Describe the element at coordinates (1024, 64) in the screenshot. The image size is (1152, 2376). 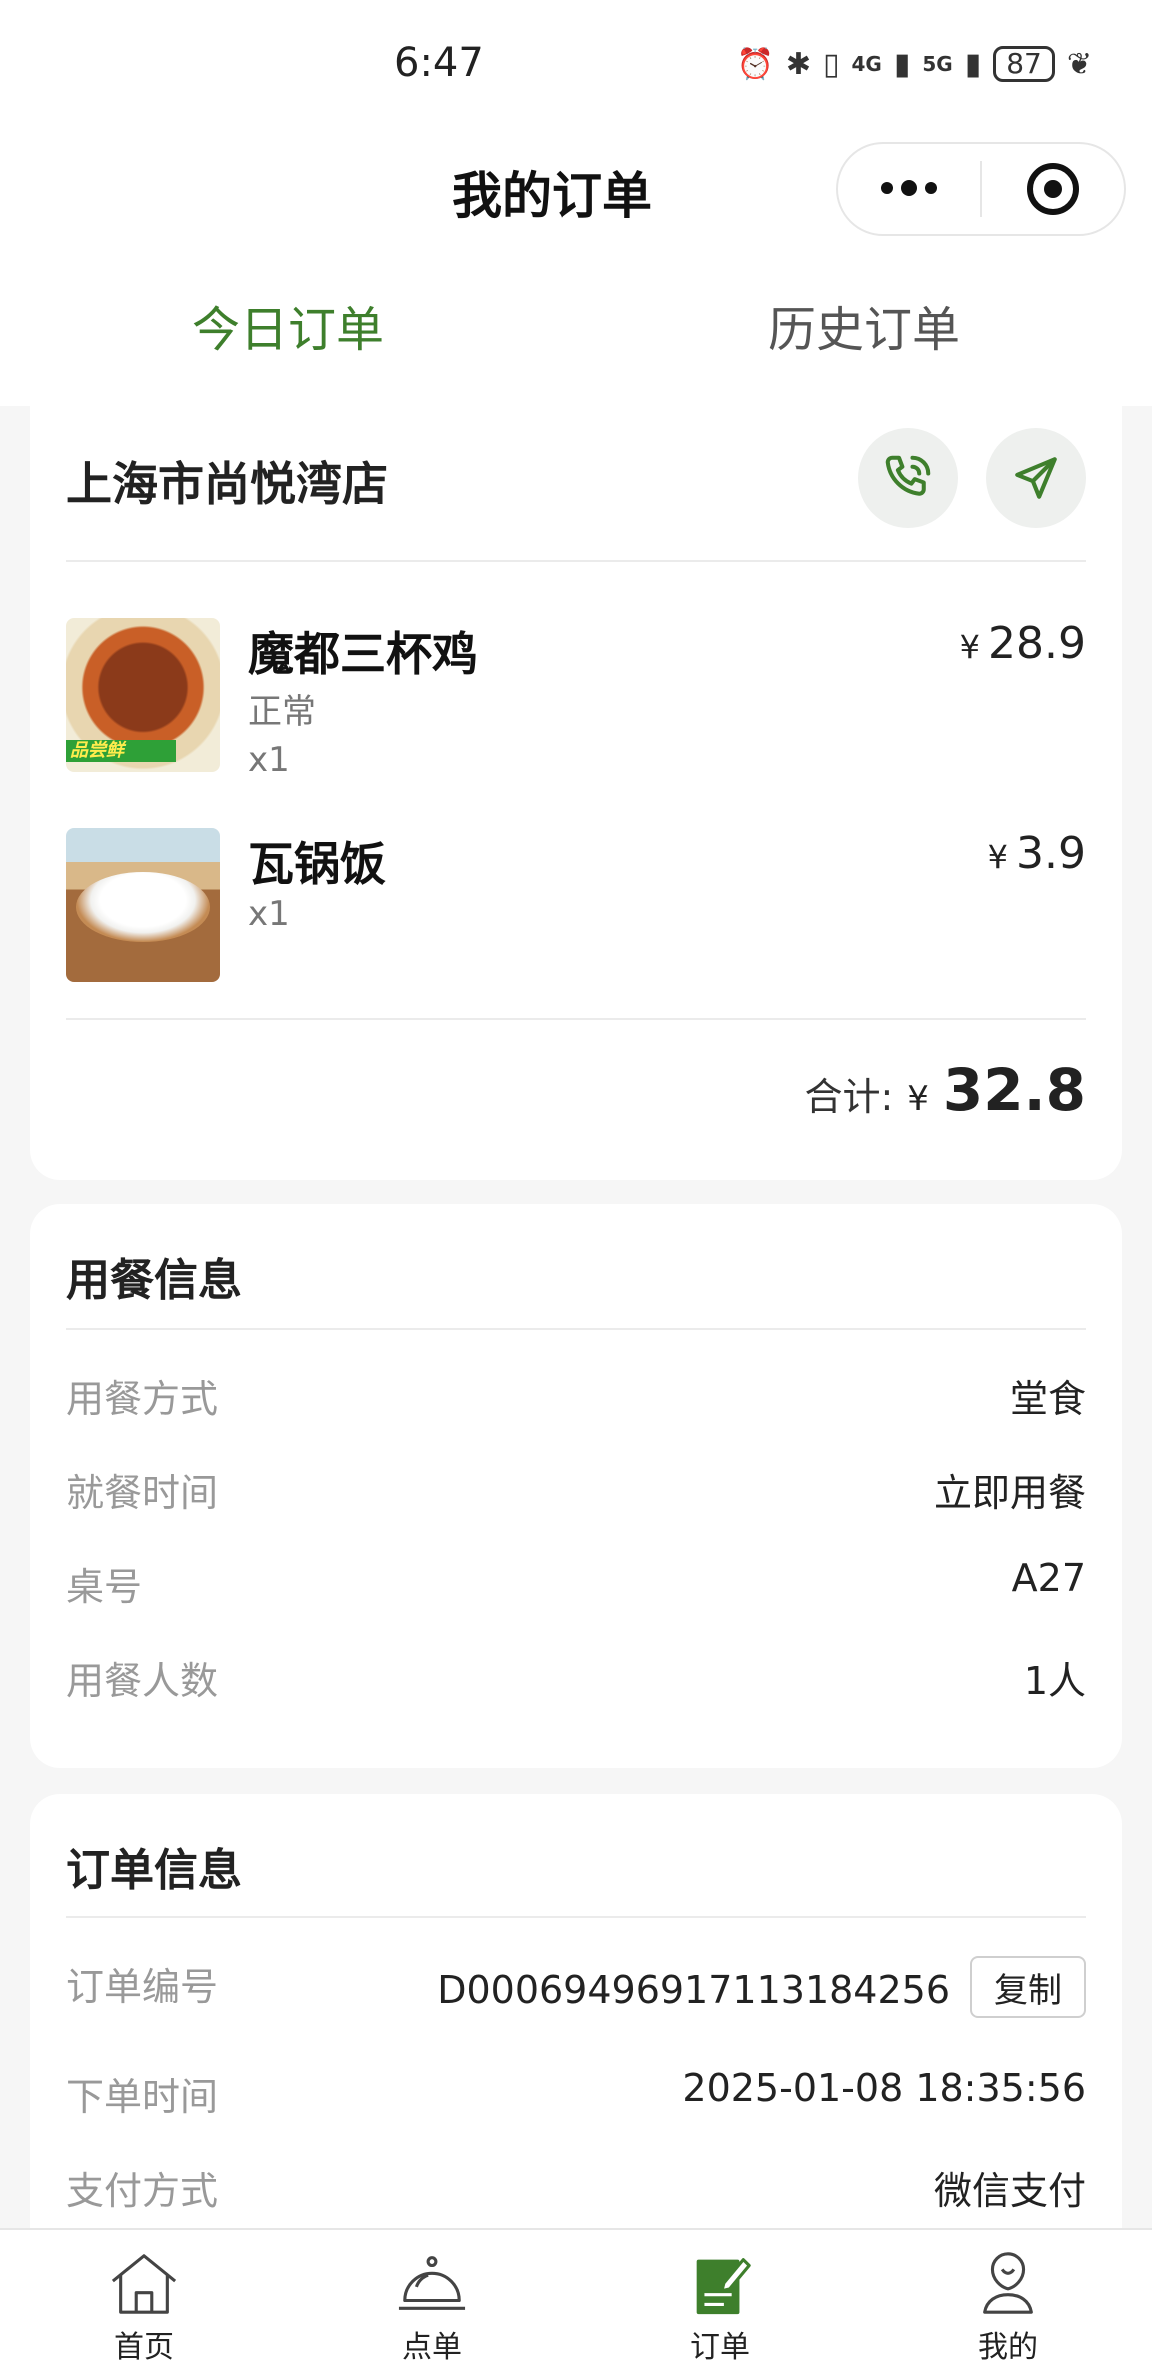
I see `battery-indicator: 87` at that location.